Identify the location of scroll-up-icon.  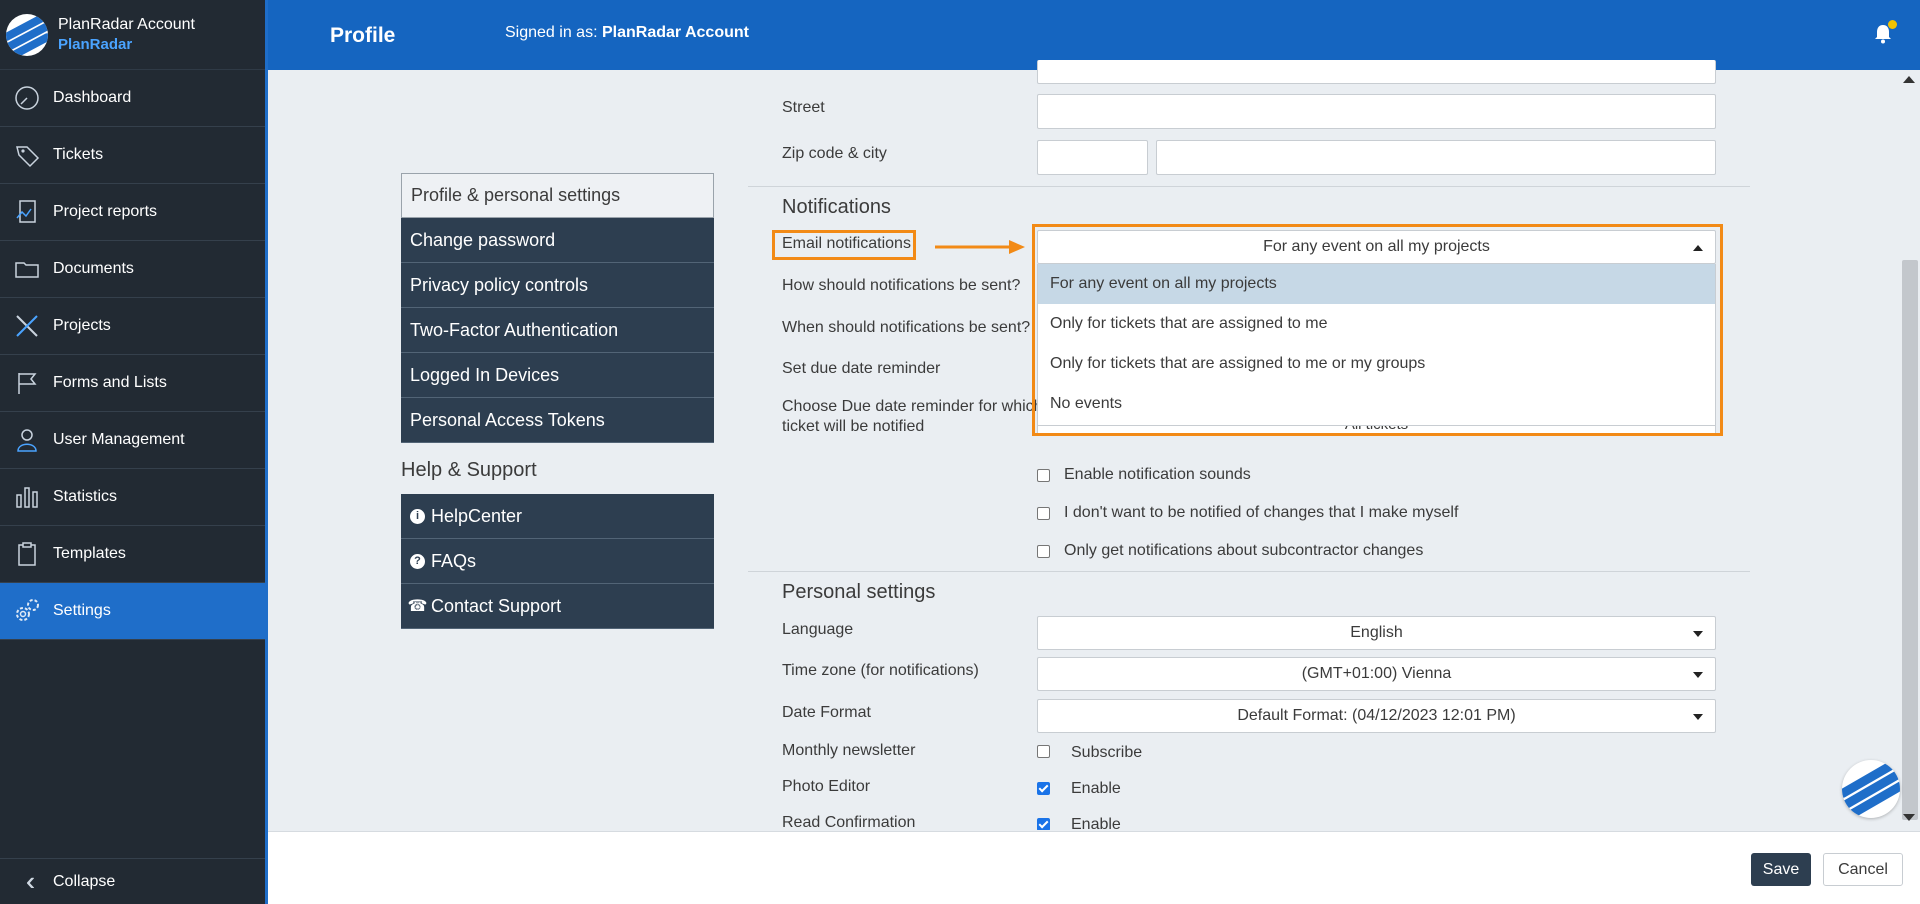
(1909, 79).